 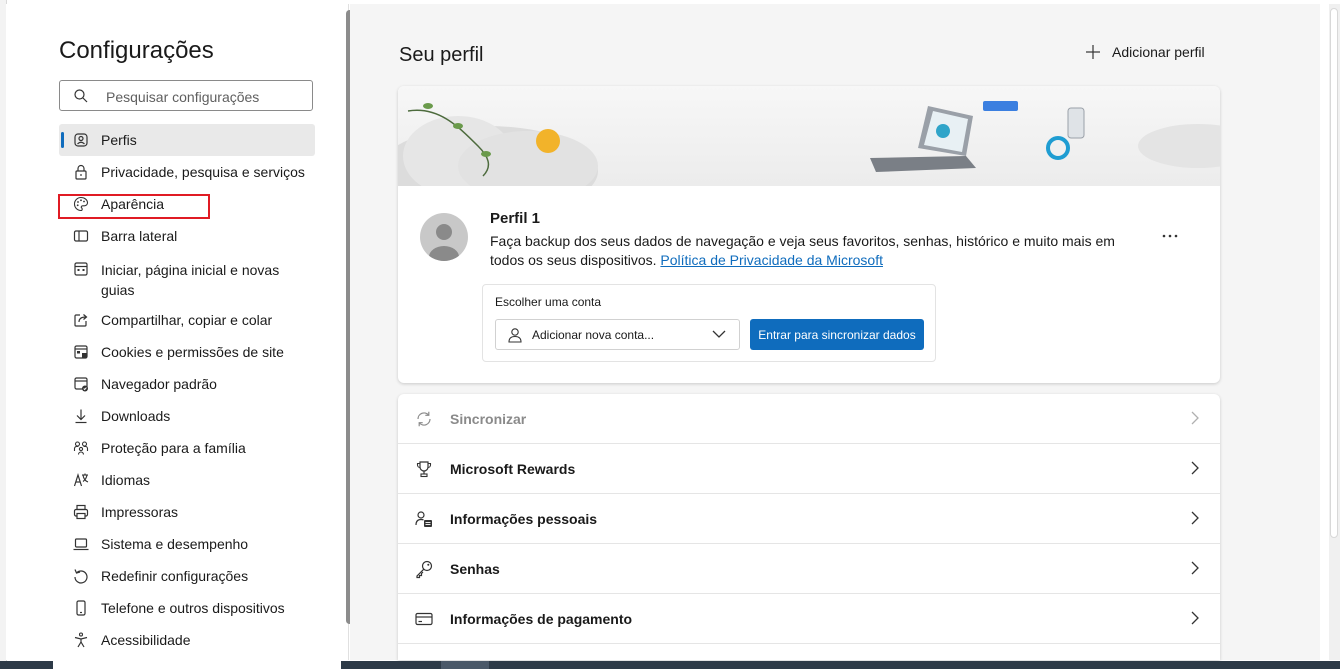 I want to click on sidebar-item-compartilhar: Compartilhar, copiar e colar, so click(x=187, y=320).